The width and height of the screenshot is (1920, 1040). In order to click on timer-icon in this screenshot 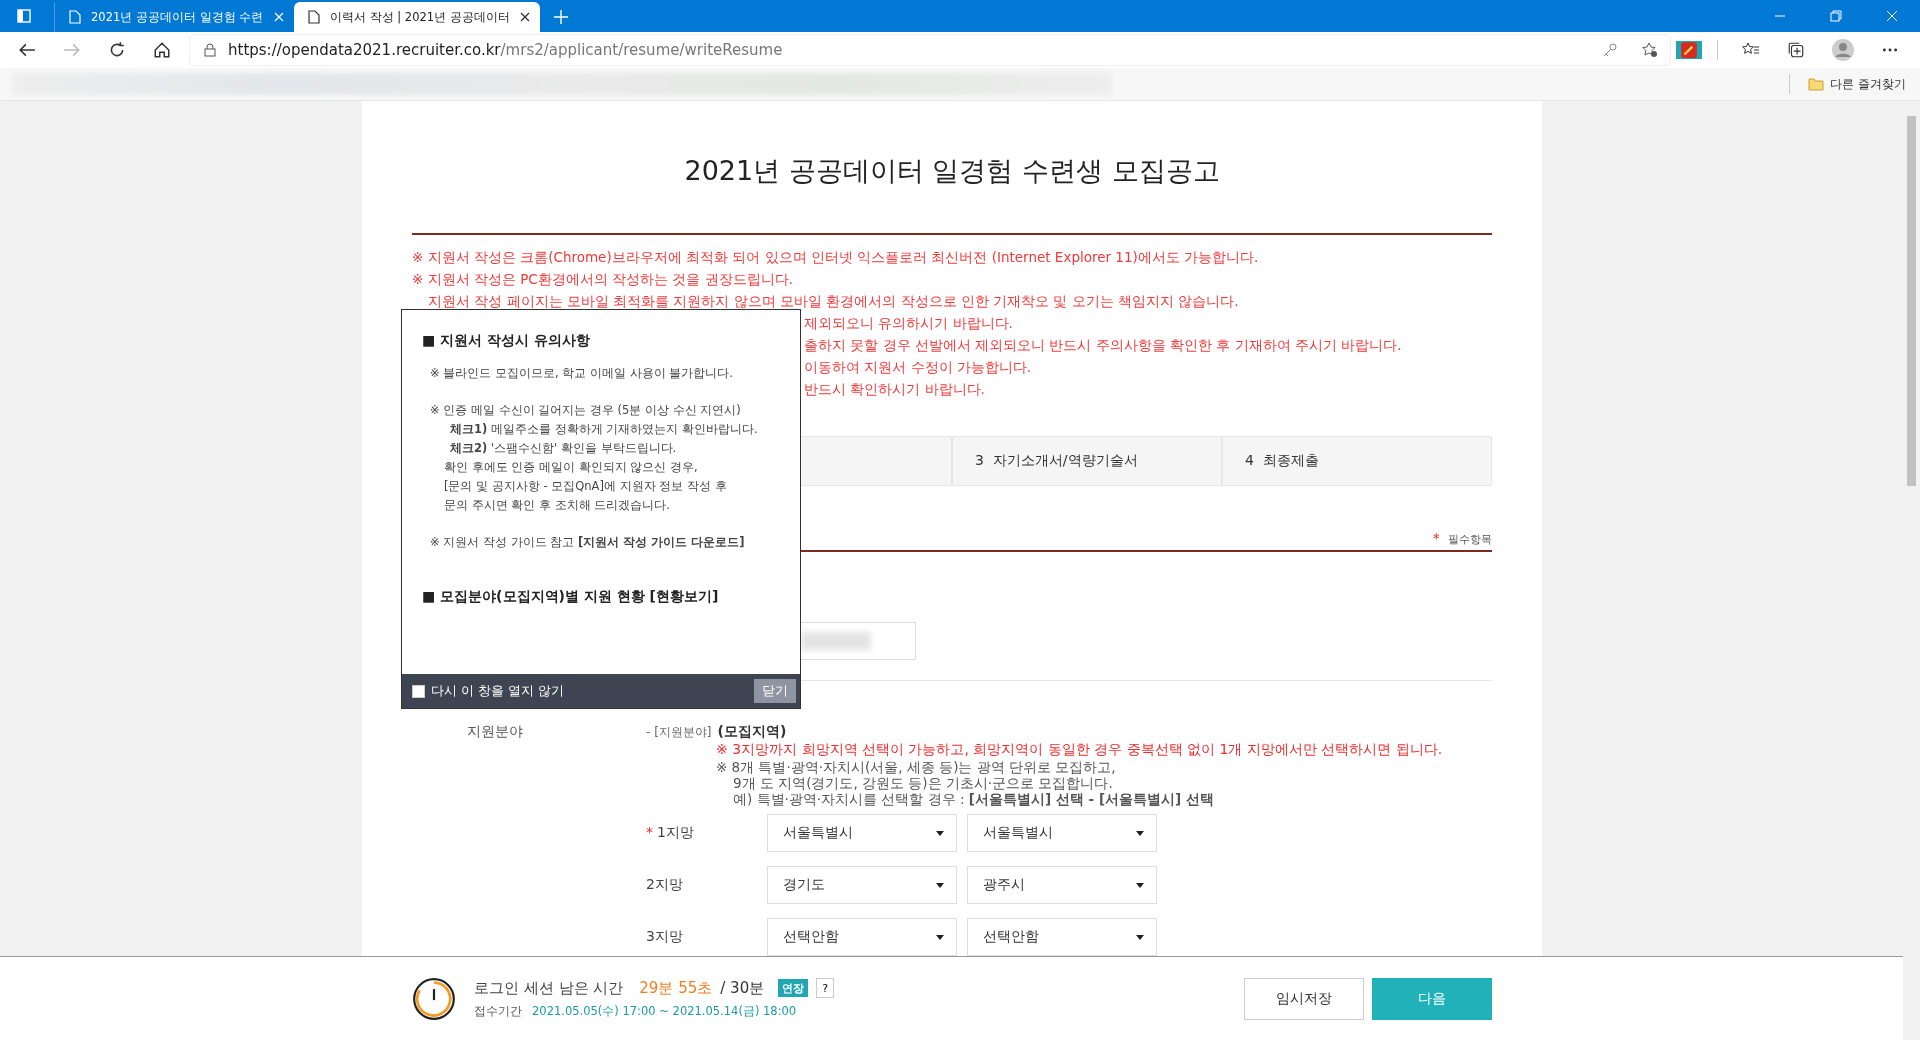, I will do `click(434, 998)`.